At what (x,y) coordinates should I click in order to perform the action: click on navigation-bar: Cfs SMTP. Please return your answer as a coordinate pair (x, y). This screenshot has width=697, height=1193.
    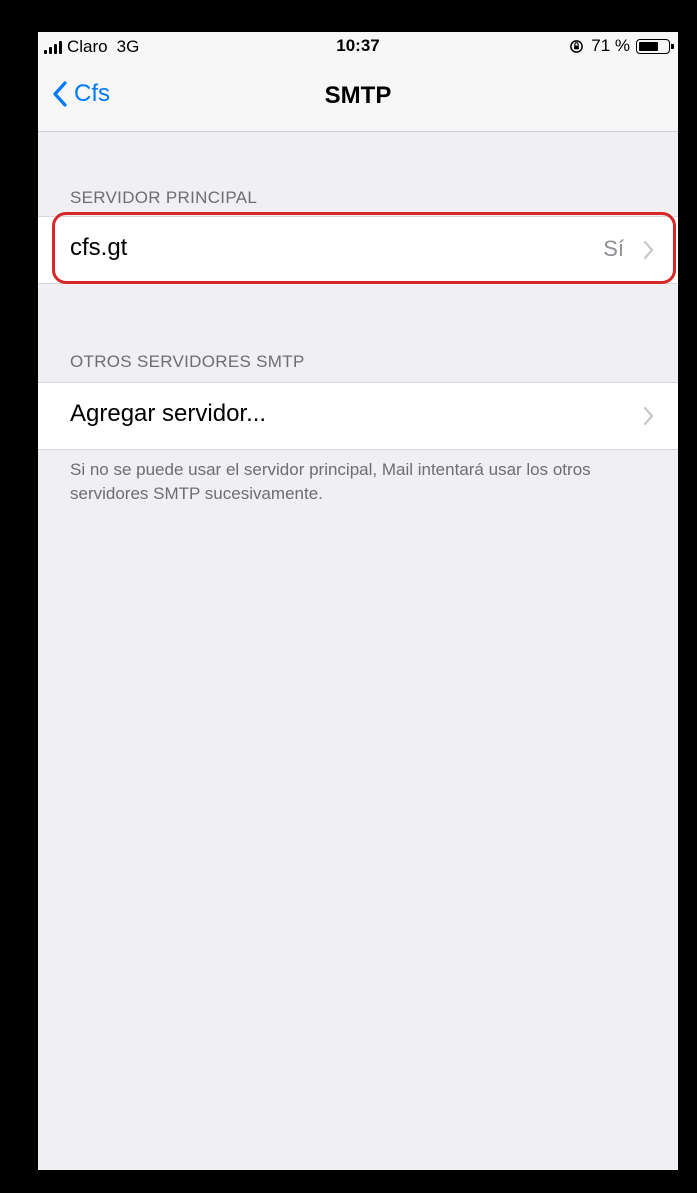
    Looking at the image, I should click on (358, 97).